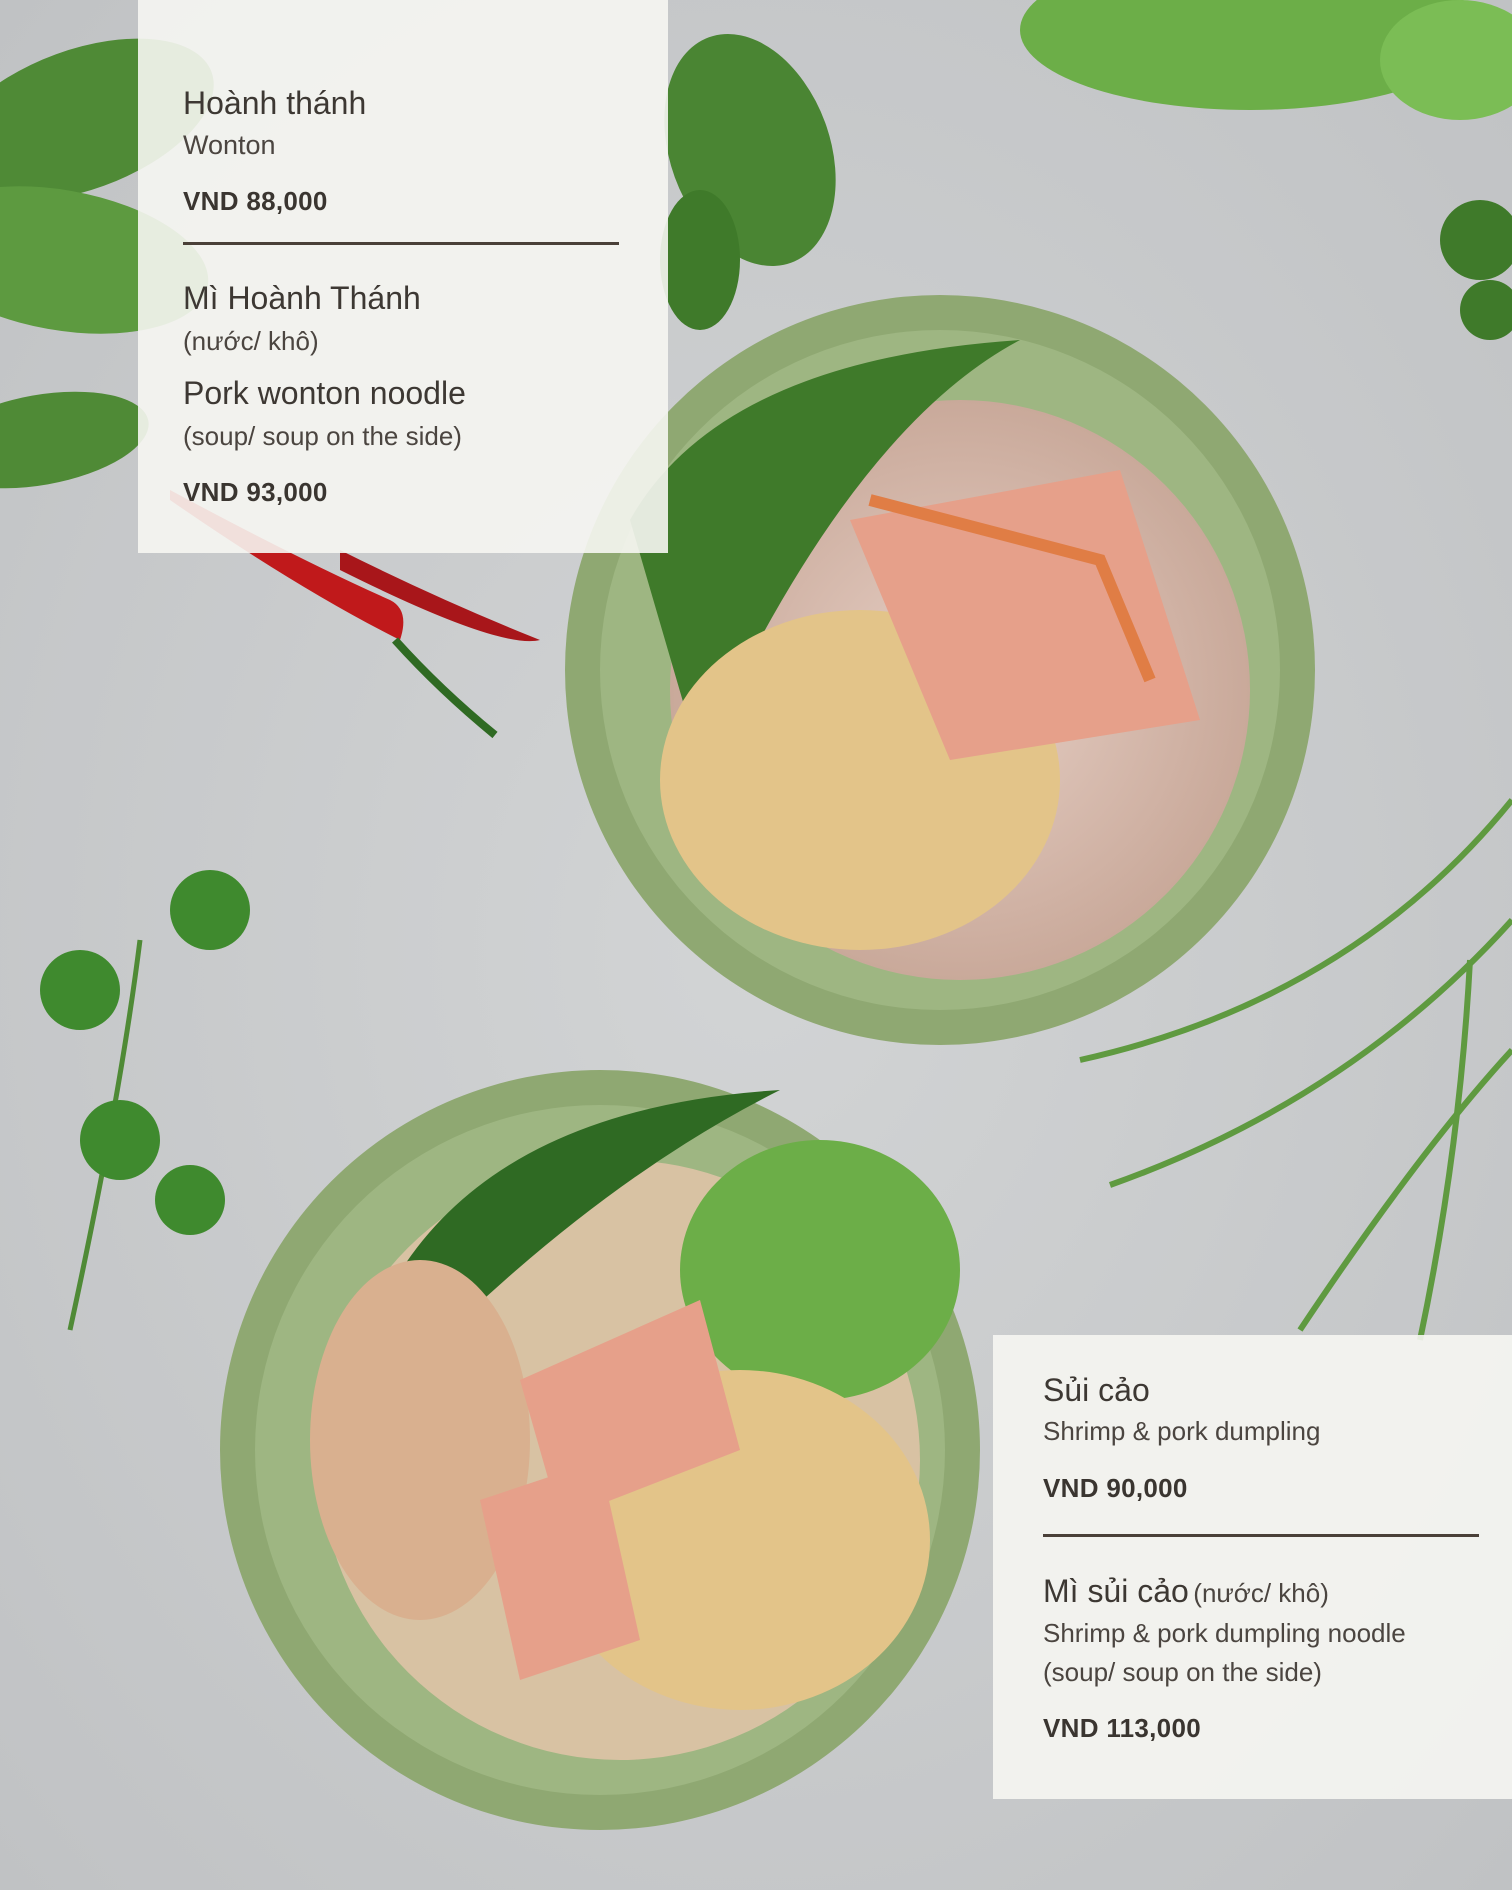 Image resolution: width=1512 pixels, height=1890 pixels. Describe the element at coordinates (275, 103) in the screenshot. I see `item-title-wonton: Hoành thánh` at that location.